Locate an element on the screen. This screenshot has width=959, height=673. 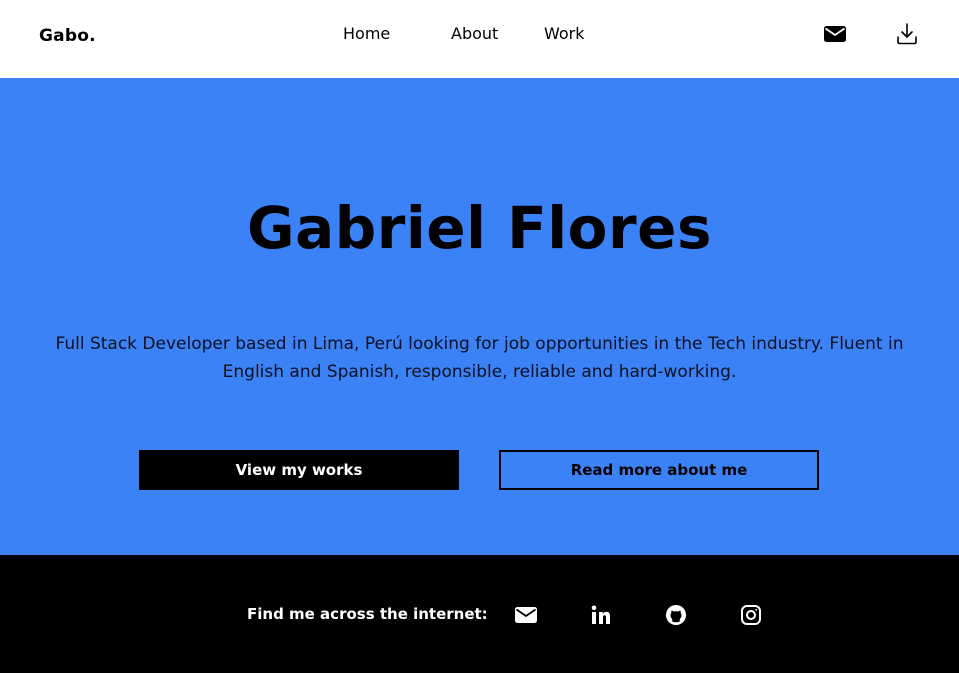
nav-link-work: Work is located at coordinates (564, 33).